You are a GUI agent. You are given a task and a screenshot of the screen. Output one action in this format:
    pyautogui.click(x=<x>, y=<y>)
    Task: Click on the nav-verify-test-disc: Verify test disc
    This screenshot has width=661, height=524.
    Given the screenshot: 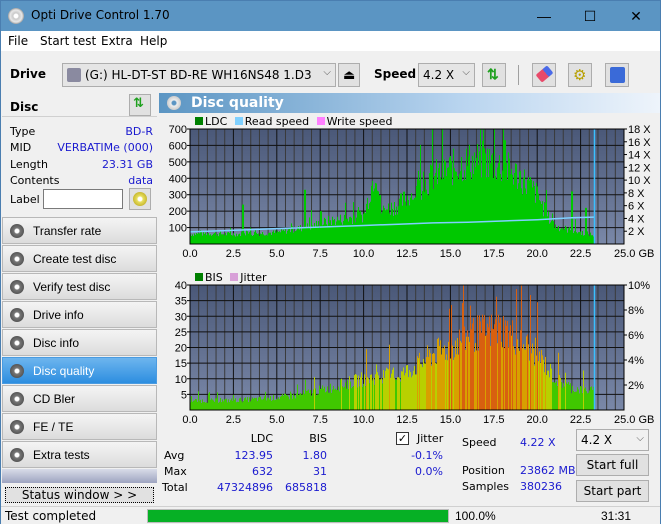 What is the action you would take?
    pyautogui.click(x=79, y=286)
    